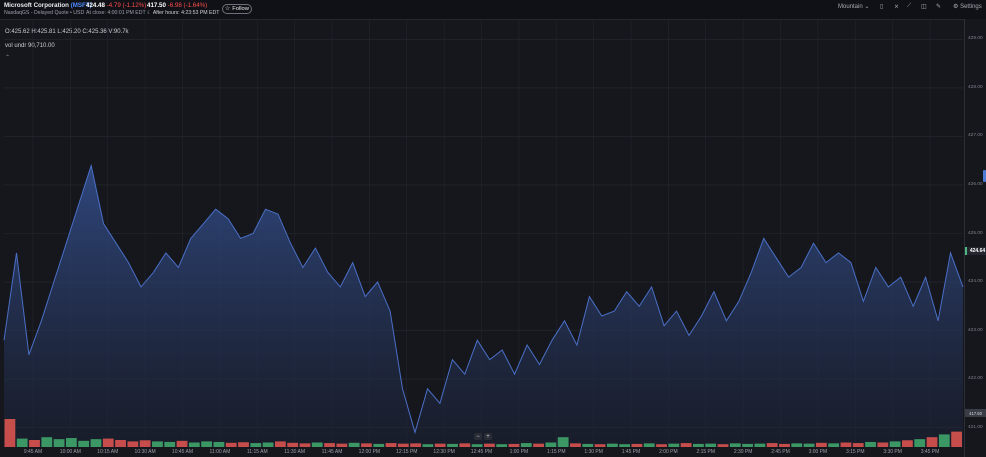 Image resolution: width=986 pixels, height=457 pixels. Describe the element at coordinates (182, 452) in the screenshot. I see `x-tick-label: 10:45 AM` at that location.